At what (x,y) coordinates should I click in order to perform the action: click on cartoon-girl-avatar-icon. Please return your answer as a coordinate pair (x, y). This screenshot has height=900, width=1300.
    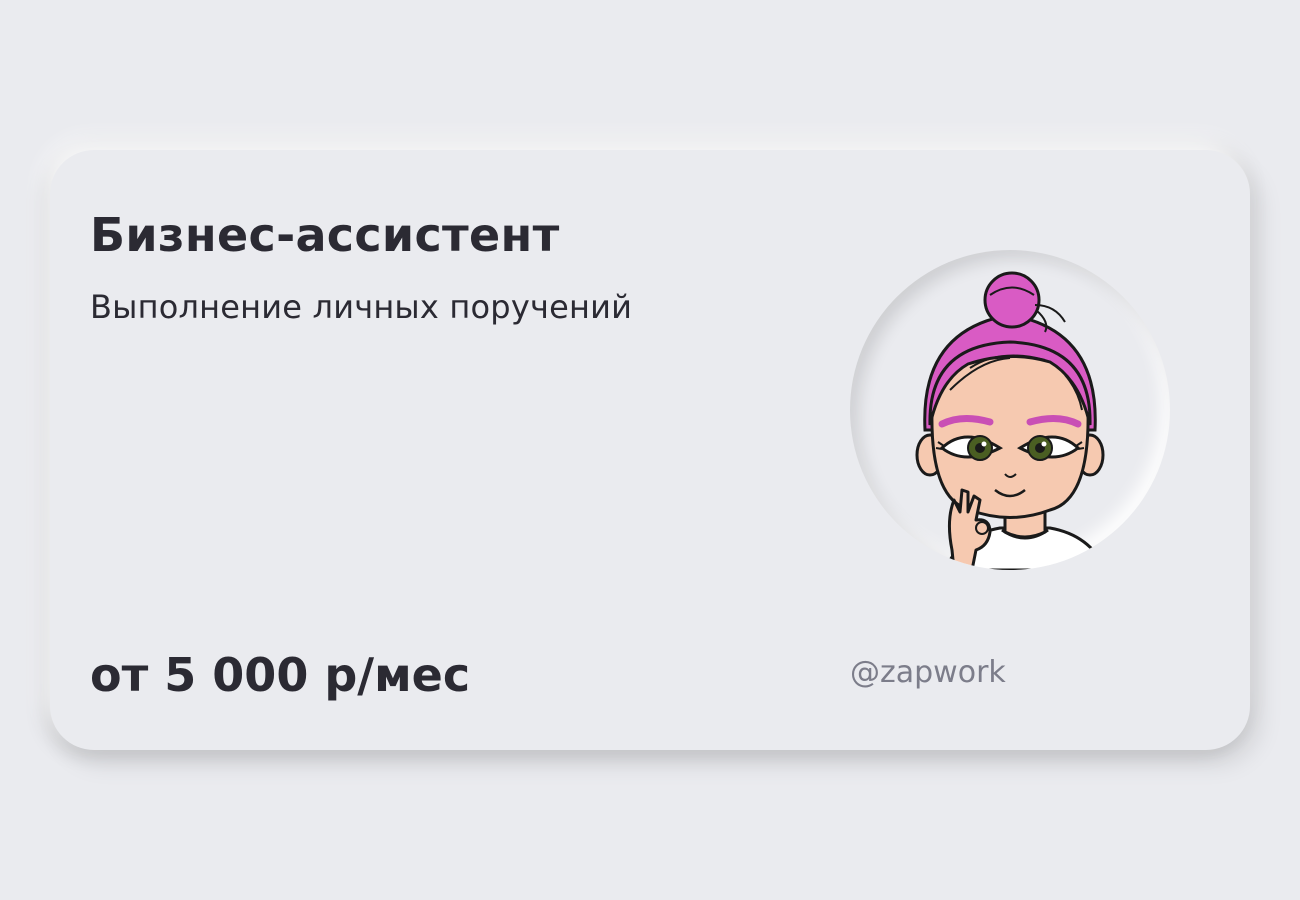
    Looking at the image, I should click on (1011, 420).